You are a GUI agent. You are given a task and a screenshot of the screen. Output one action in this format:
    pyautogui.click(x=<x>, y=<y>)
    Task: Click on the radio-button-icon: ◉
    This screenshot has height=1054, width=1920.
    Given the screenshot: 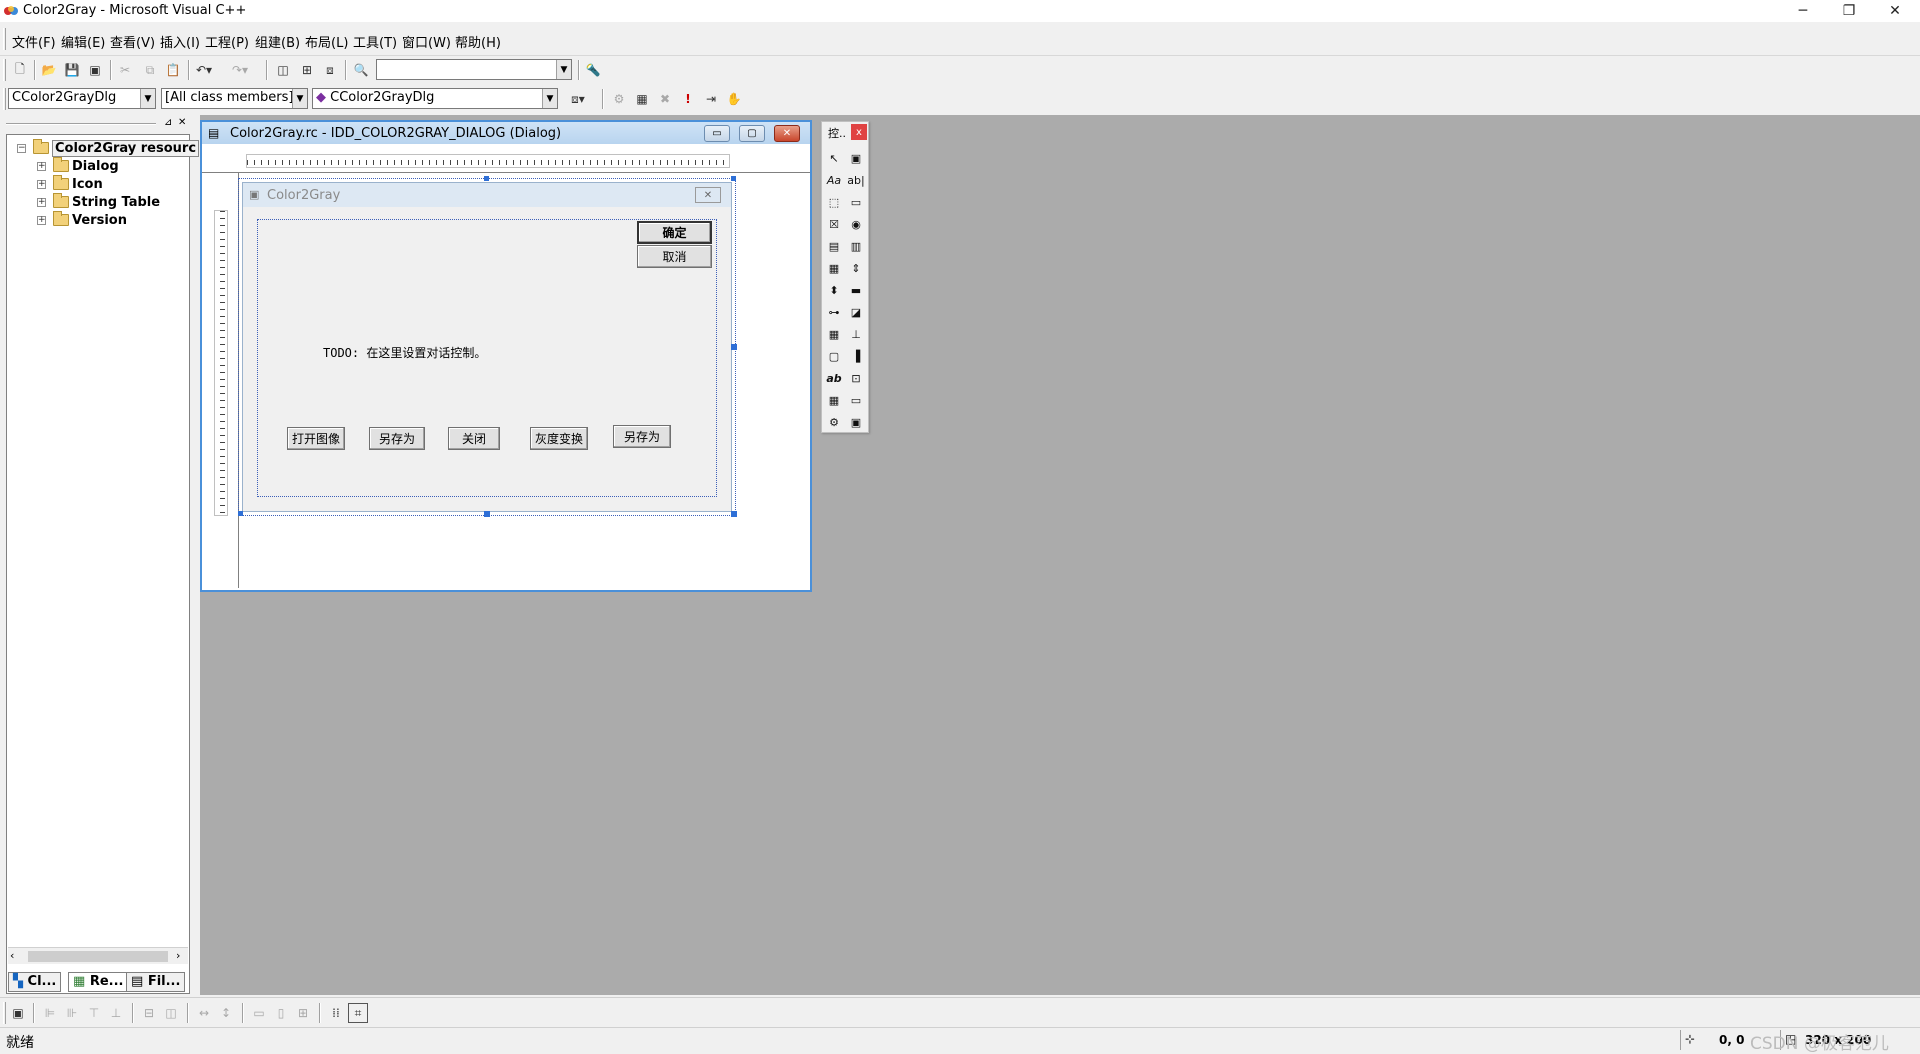 What is the action you would take?
    pyautogui.click(x=856, y=224)
    